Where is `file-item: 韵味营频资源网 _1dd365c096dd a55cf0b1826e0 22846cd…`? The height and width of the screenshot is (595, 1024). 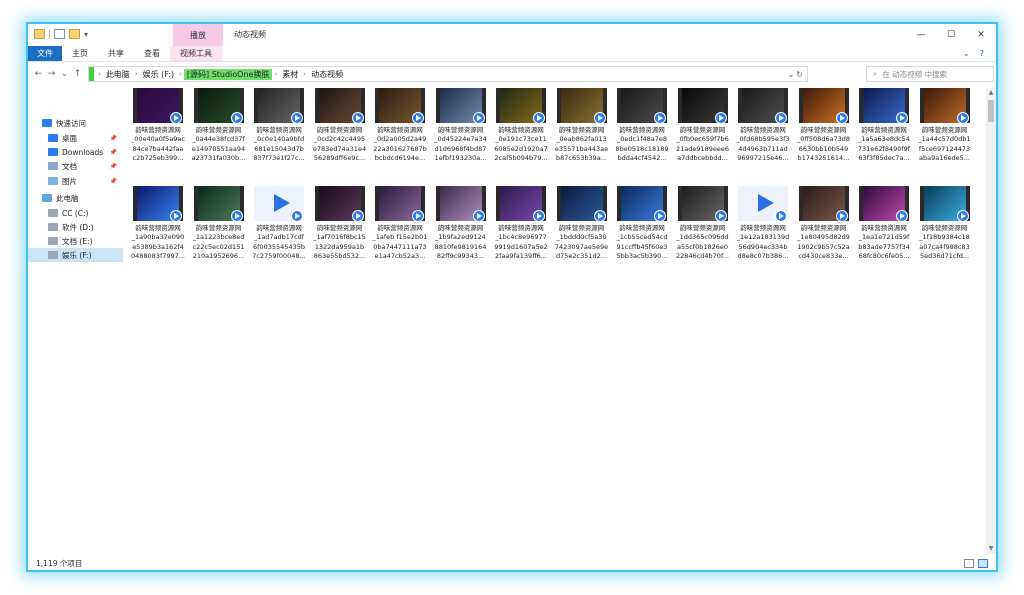
file-item: 韵味营频资源网 _1dd365c096dd a55cf0b1826e0 22846cd… is located at coordinates (703, 229).